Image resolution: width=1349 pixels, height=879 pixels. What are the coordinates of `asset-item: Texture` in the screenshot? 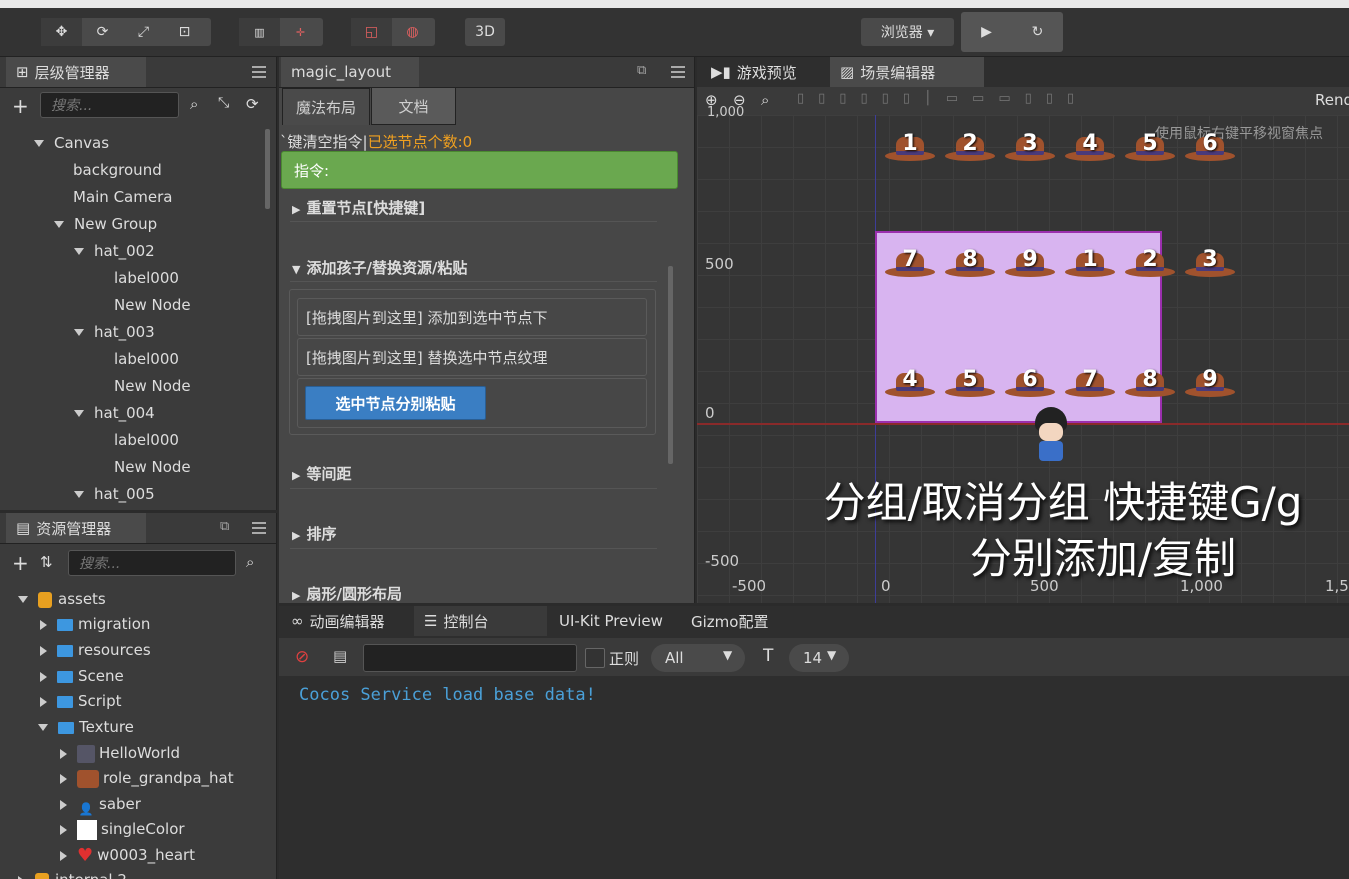 It's located at (86, 727).